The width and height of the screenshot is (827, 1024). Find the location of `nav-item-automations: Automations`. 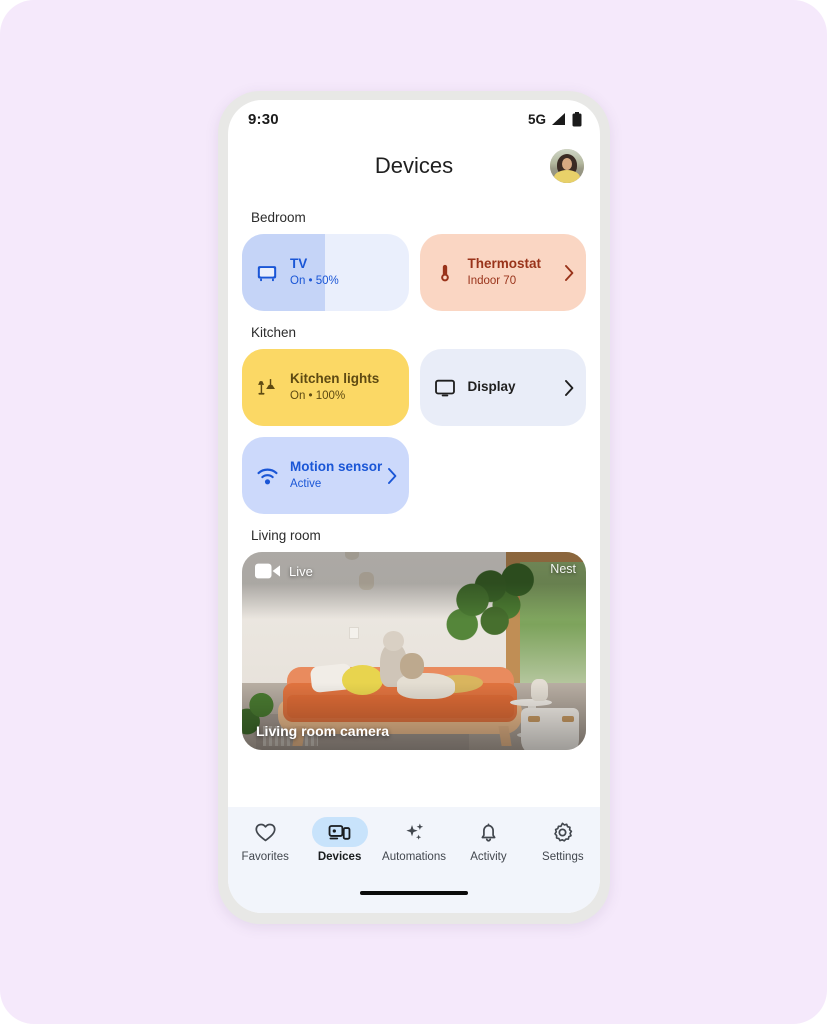

nav-item-automations: Automations is located at coordinates (414, 840).